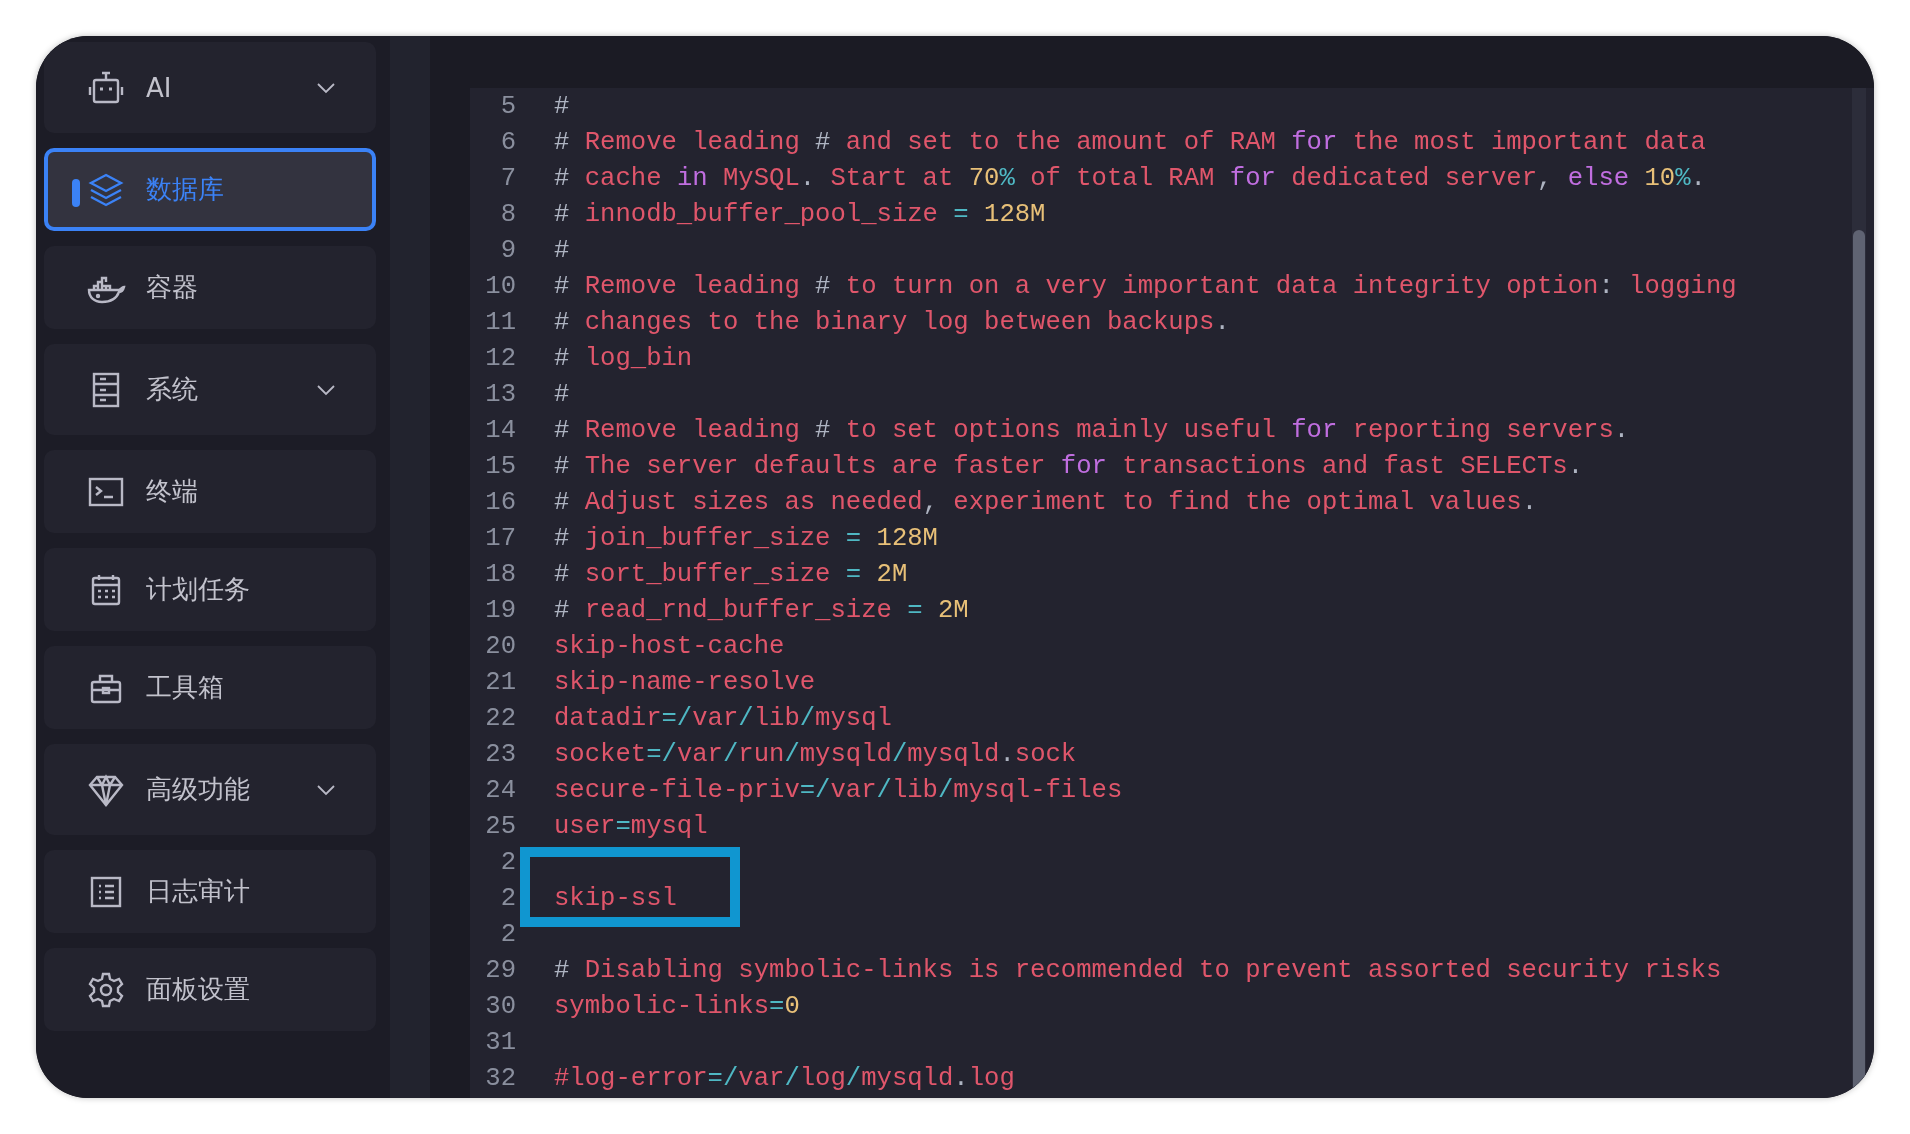 This screenshot has width=1910, height=1134. Describe the element at coordinates (800, 214) in the screenshot. I see `code-line: # innodb_buffer_pool_size = 128M` at that location.